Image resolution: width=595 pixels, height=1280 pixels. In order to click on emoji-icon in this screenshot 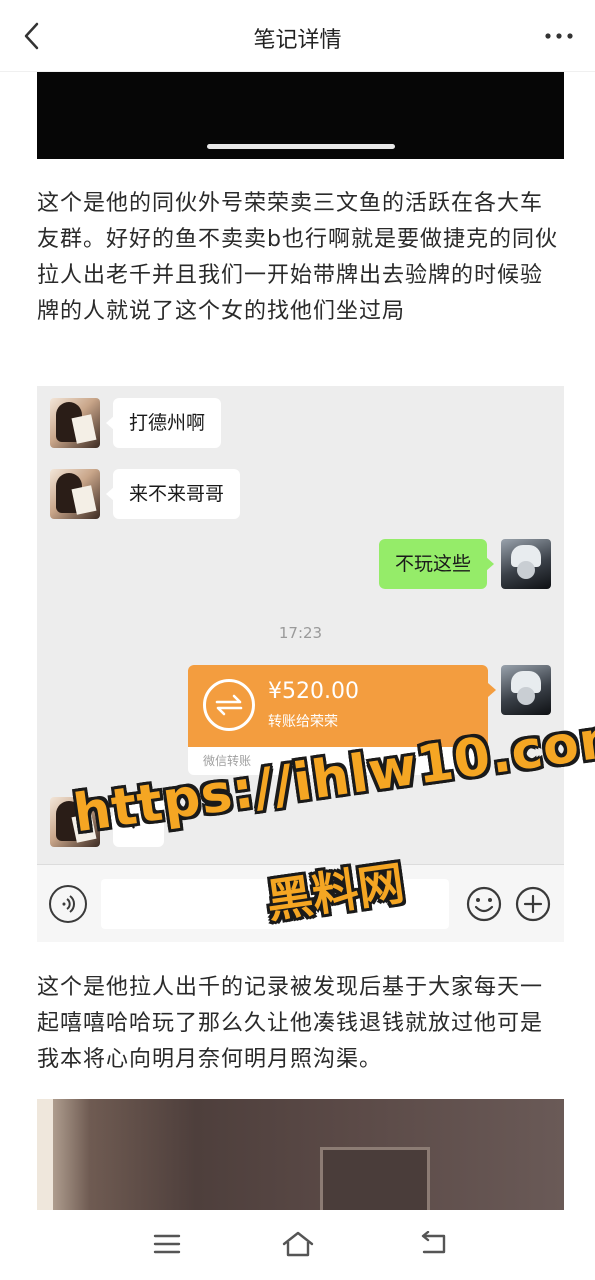, I will do `click(484, 904)`.